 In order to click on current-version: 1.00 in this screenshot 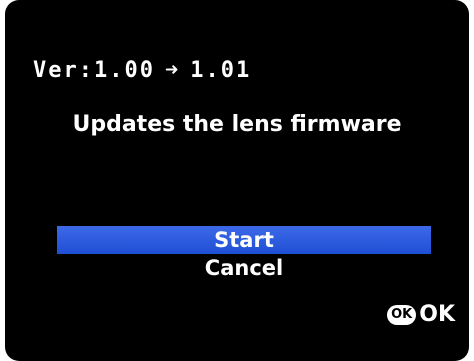, I will do `click(124, 70)`.